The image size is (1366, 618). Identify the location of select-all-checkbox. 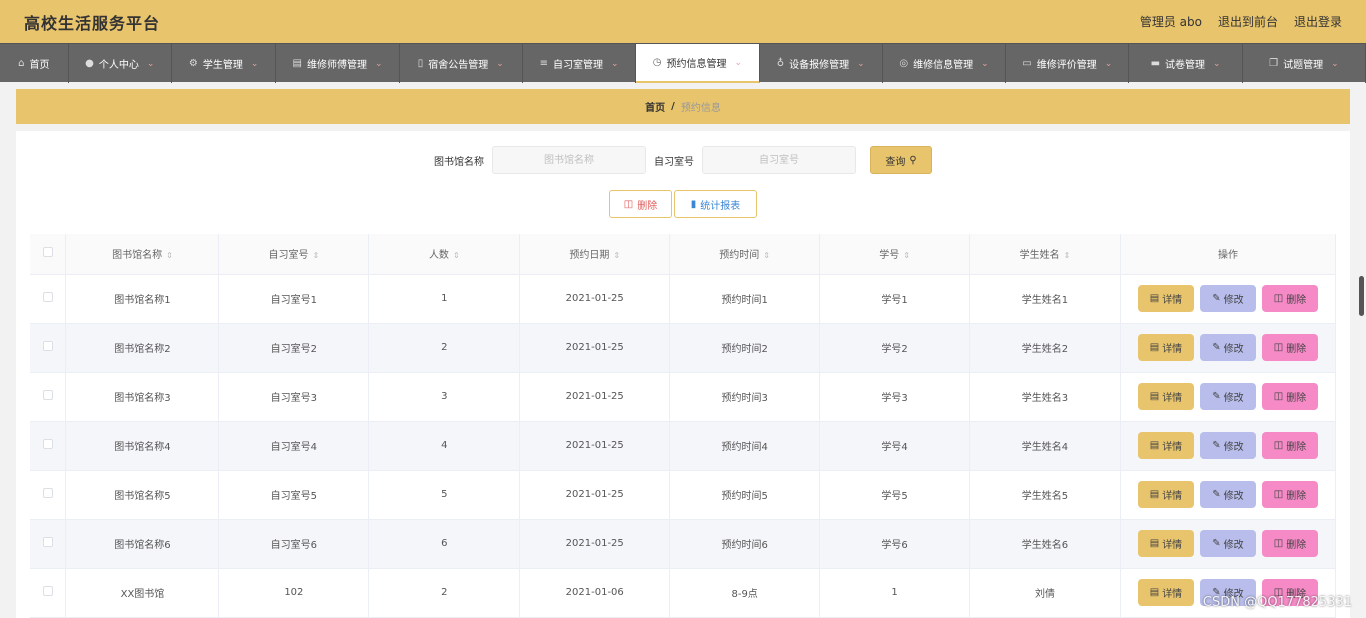
(47, 252).